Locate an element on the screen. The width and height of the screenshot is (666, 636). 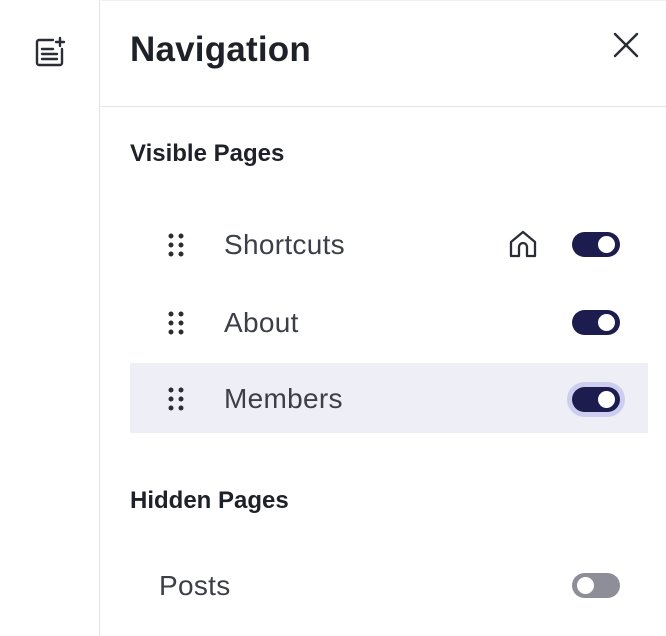
page-row-label: About is located at coordinates (261, 322).